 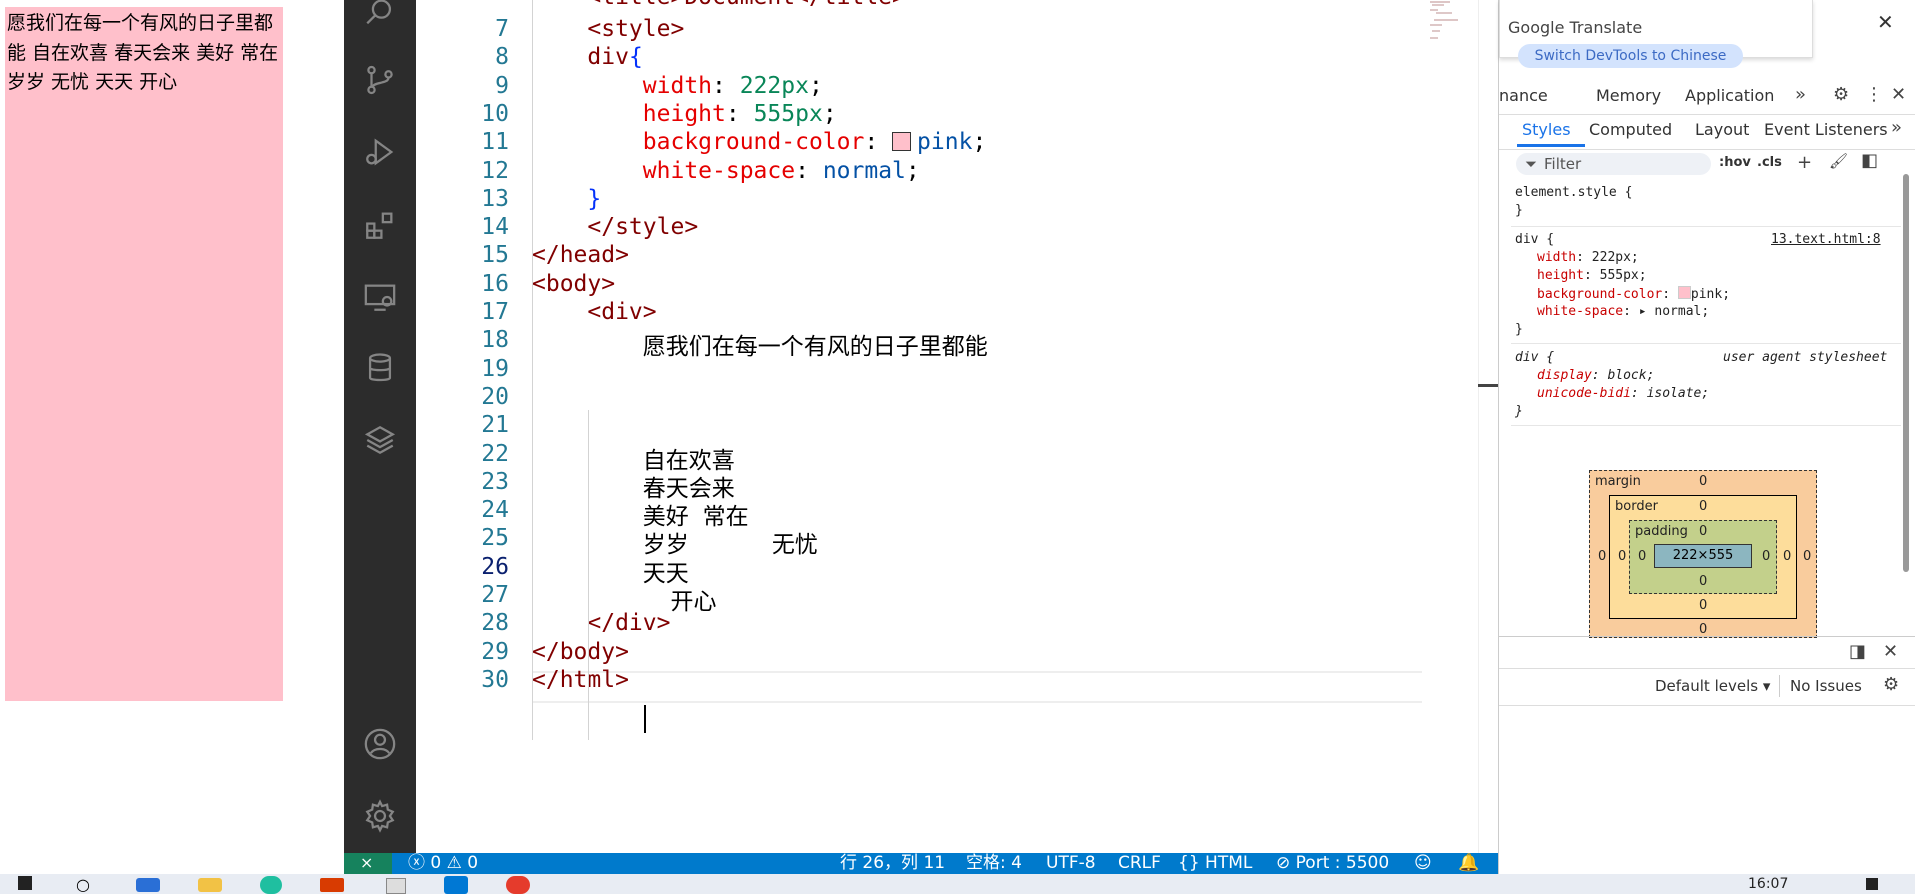 I want to click on language-mode: {} HTML, so click(x=1215, y=863).